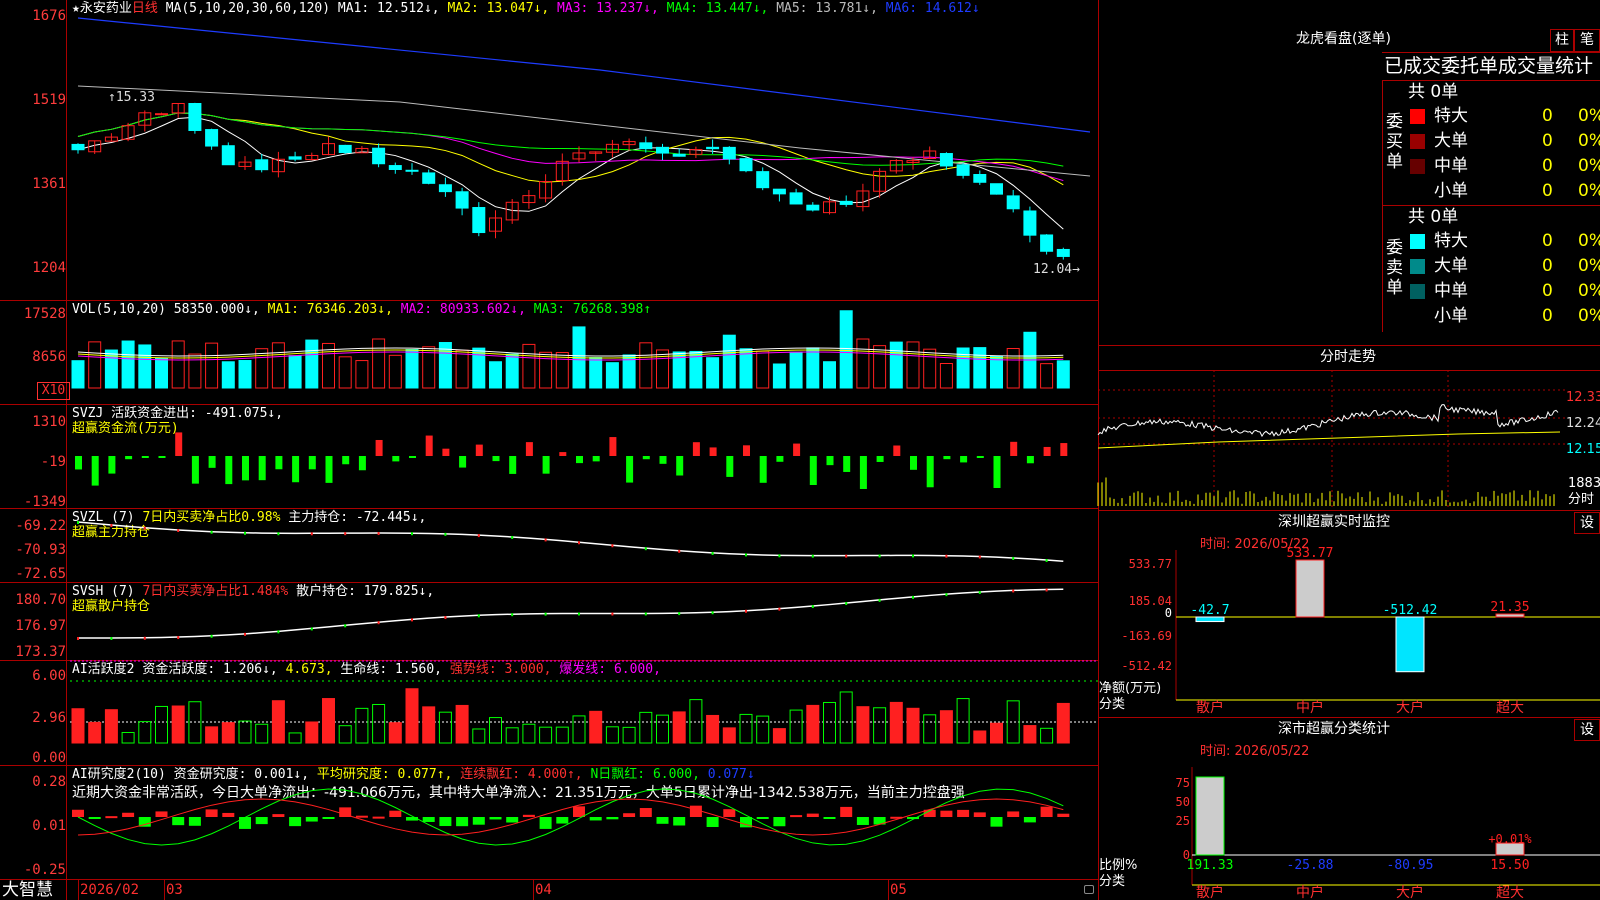 The width and height of the screenshot is (1600, 900). What do you see at coordinates (549, 712) in the screenshot?
I see `ai-activity-chart` at bounding box center [549, 712].